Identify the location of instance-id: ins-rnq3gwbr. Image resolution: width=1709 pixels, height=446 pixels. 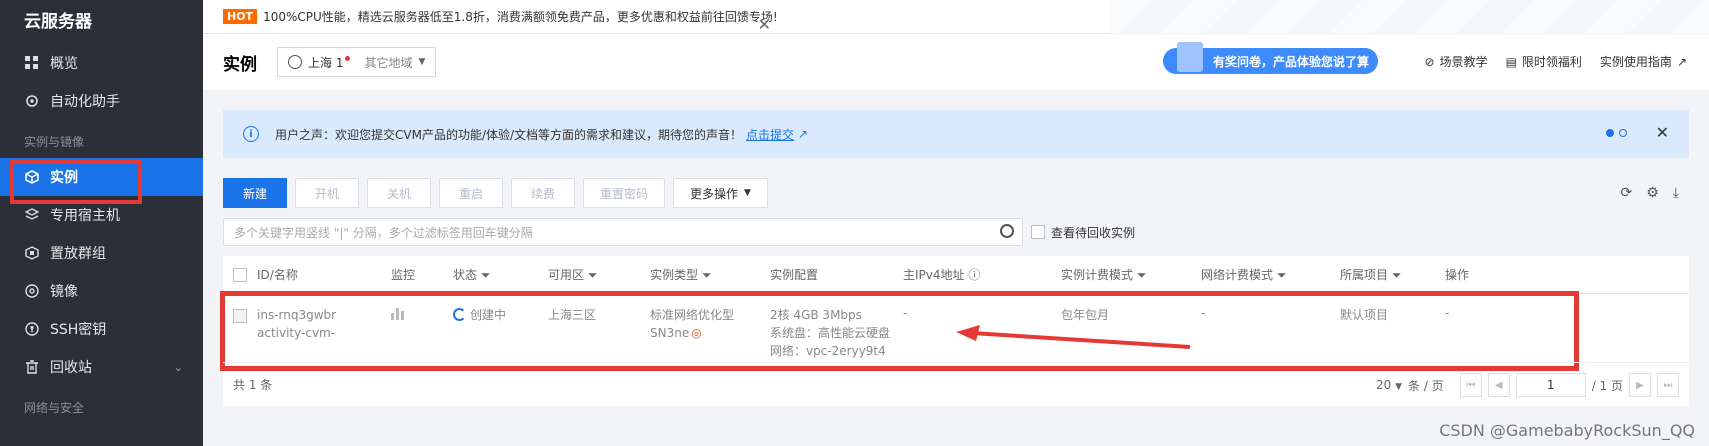
(296, 315).